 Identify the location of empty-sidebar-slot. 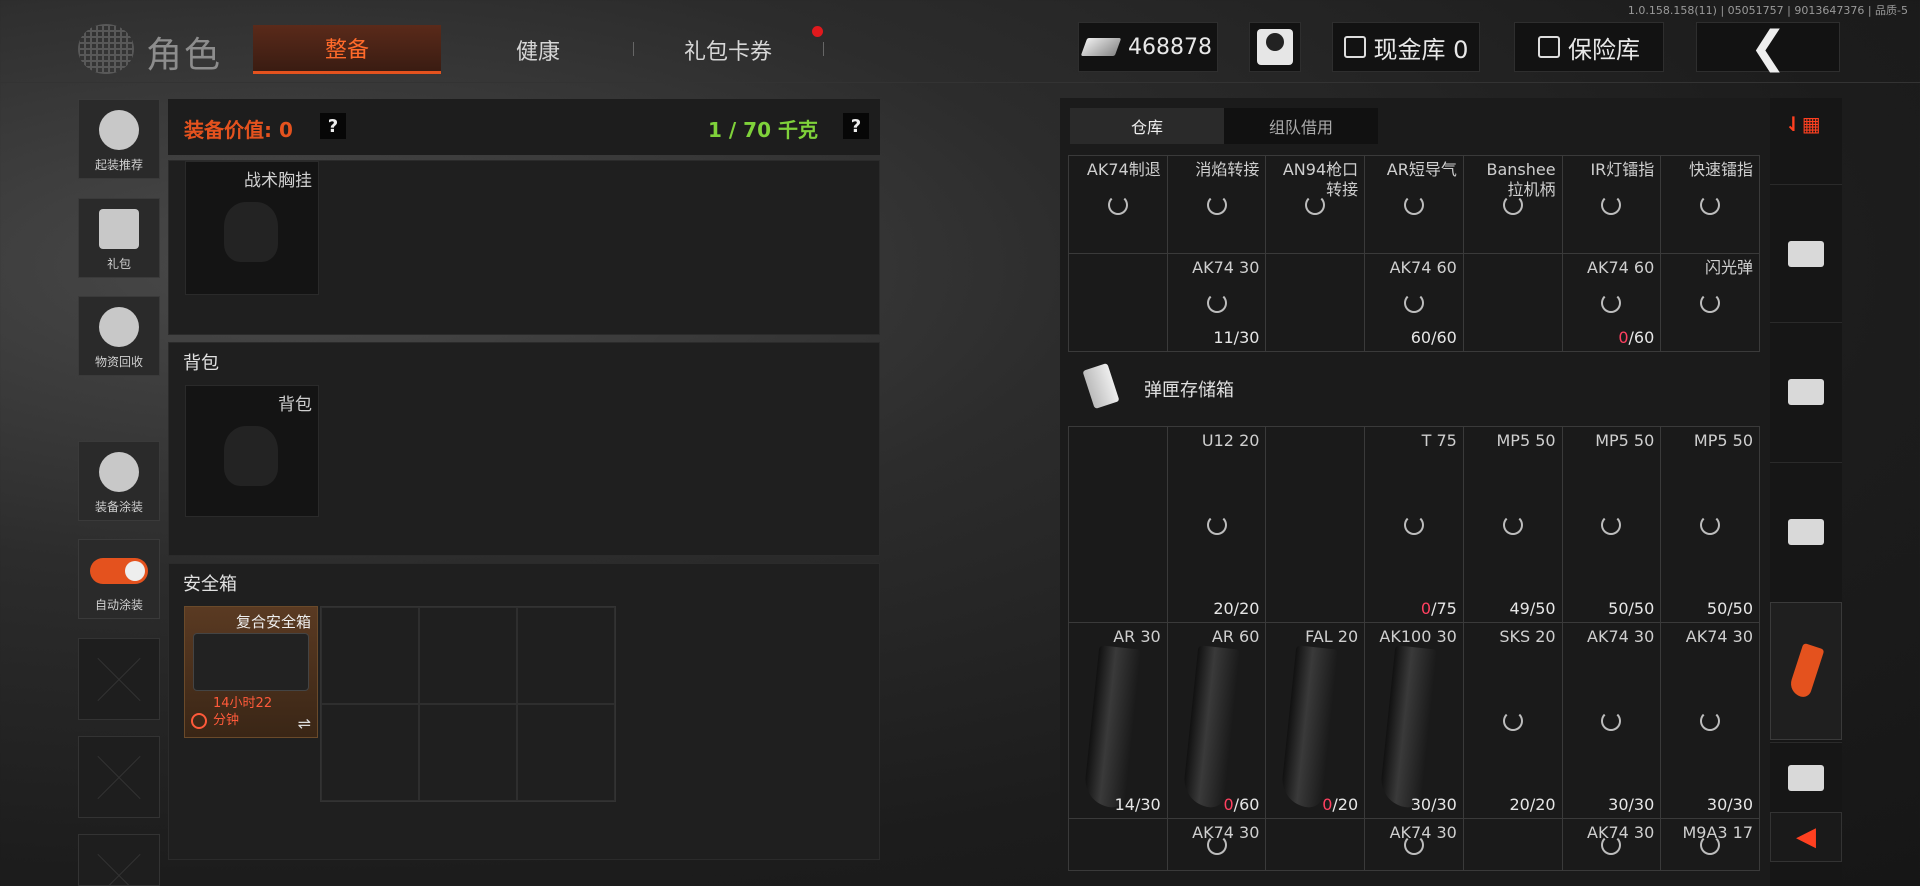
(119, 777).